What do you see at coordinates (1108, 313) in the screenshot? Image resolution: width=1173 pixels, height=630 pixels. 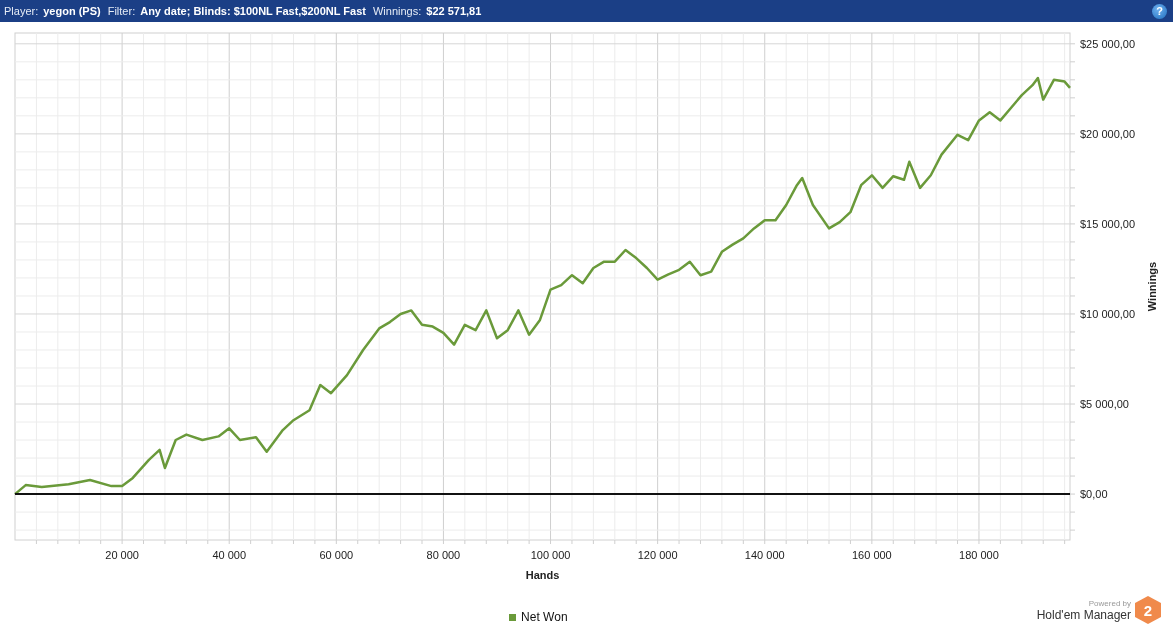 I see `y-tick-label: $10 000,00` at bounding box center [1108, 313].